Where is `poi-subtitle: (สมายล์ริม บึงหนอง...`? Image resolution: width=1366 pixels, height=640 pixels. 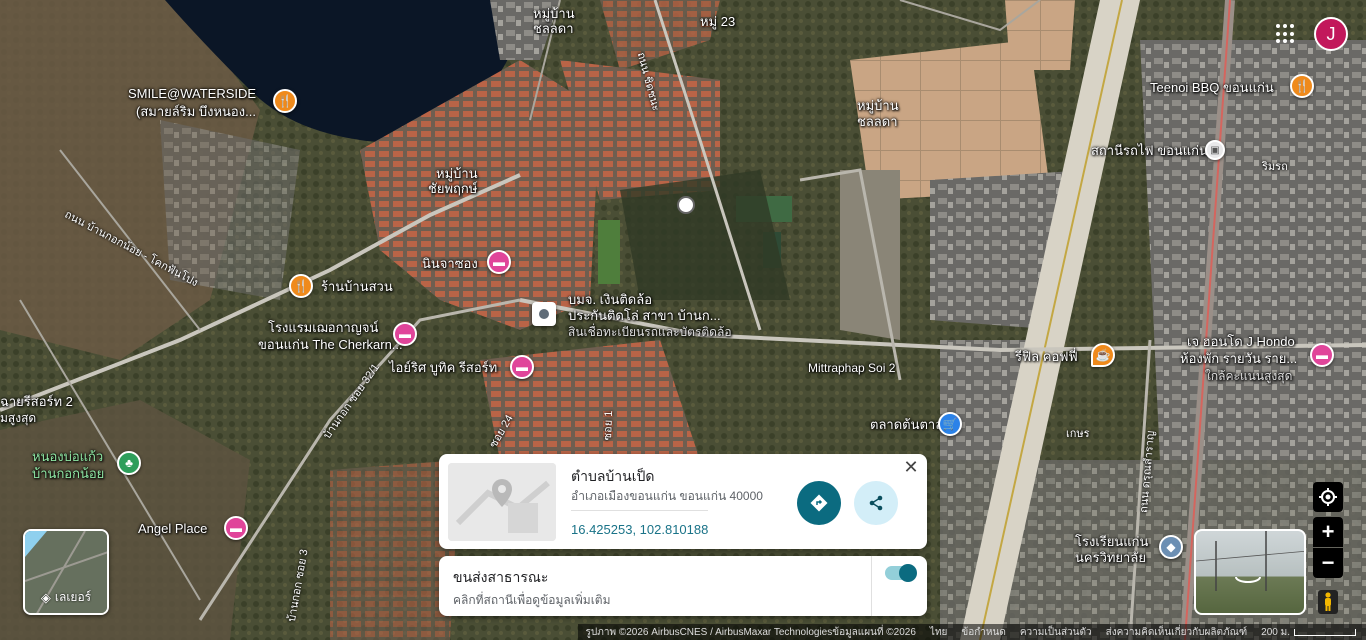 poi-subtitle: (สมายล์ริม บึงหนอง... is located at coordinates (196, 111).